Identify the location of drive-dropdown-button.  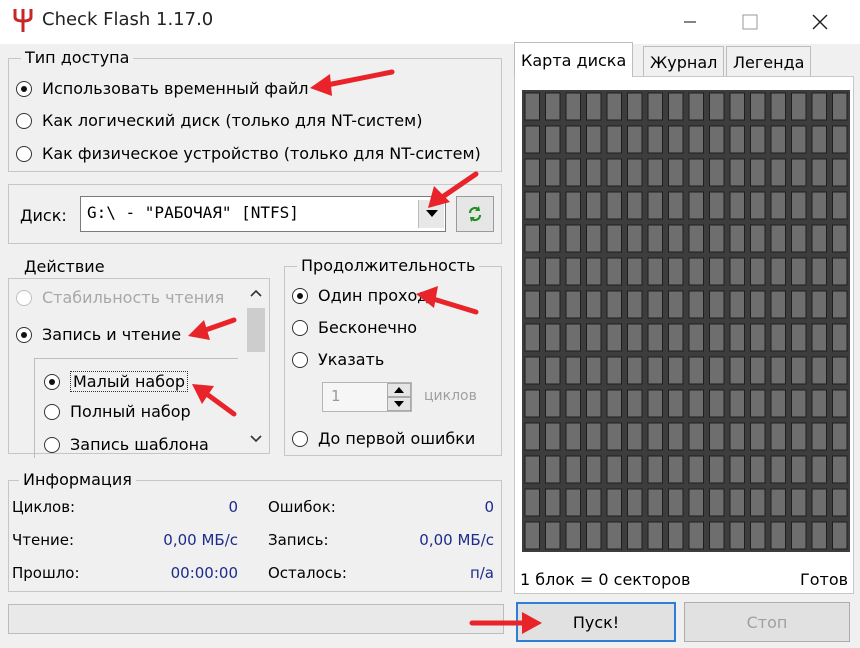
(431, 214).